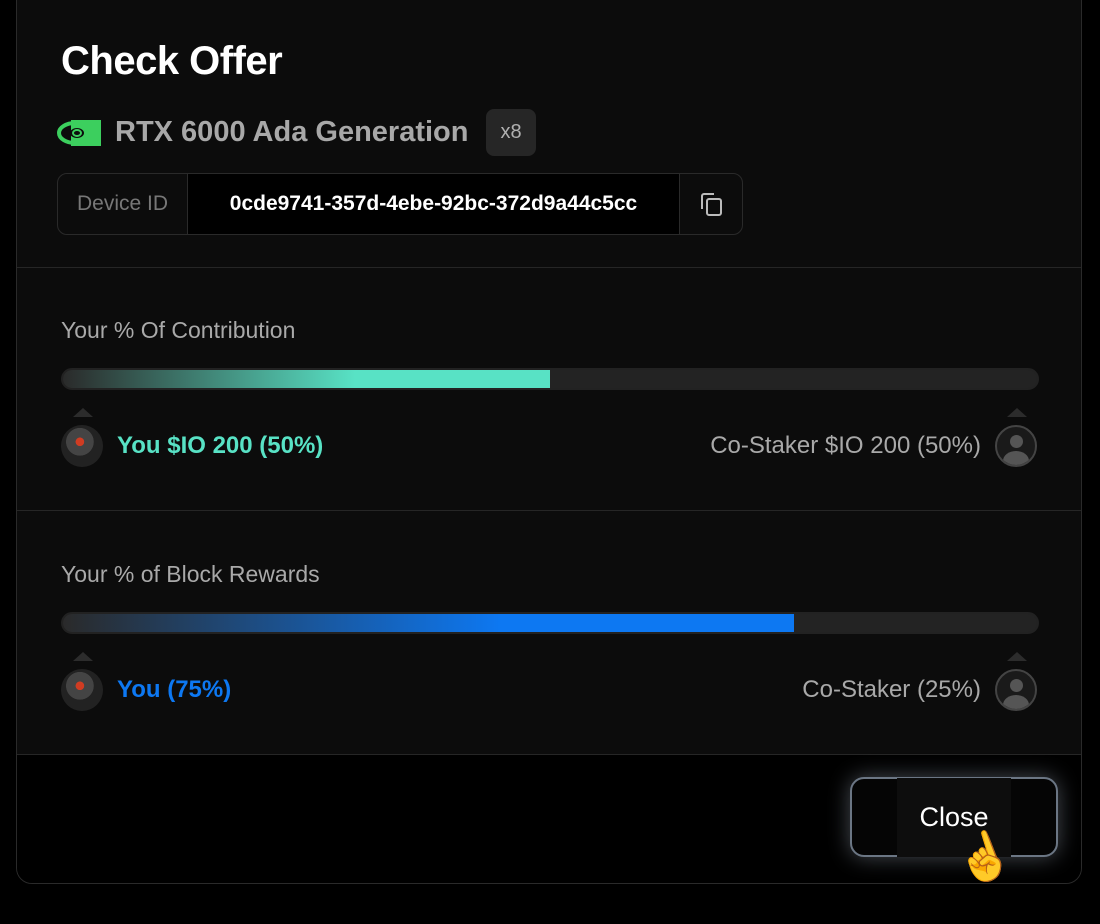 This screenshot has width=1100, height=924. What do you see at coordinates (79, 132) in the screenshot?
I see `nvidia-logo-icon` at bounding box center [79, 132].